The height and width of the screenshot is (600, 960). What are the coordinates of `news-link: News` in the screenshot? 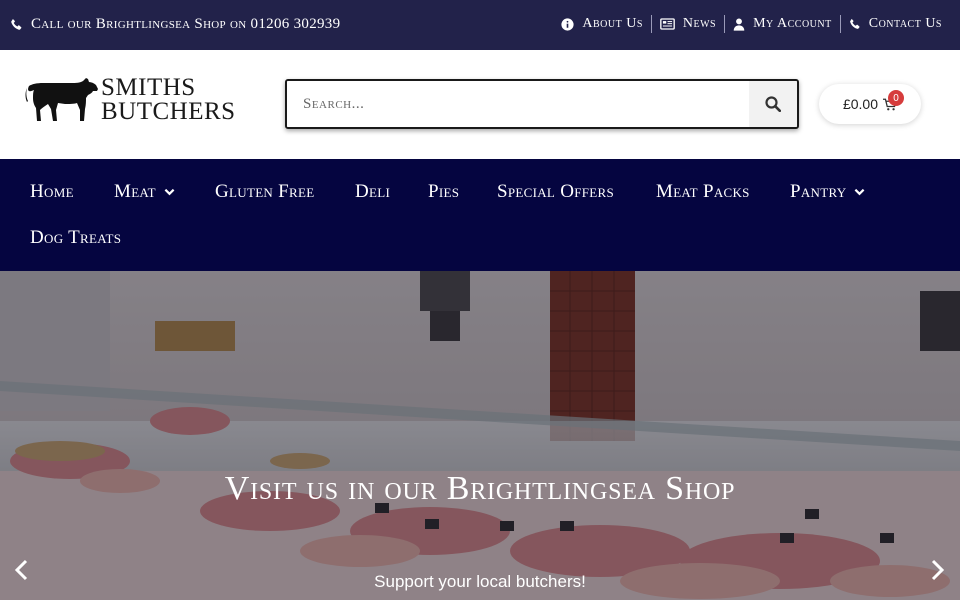 It's located at (688, 24).